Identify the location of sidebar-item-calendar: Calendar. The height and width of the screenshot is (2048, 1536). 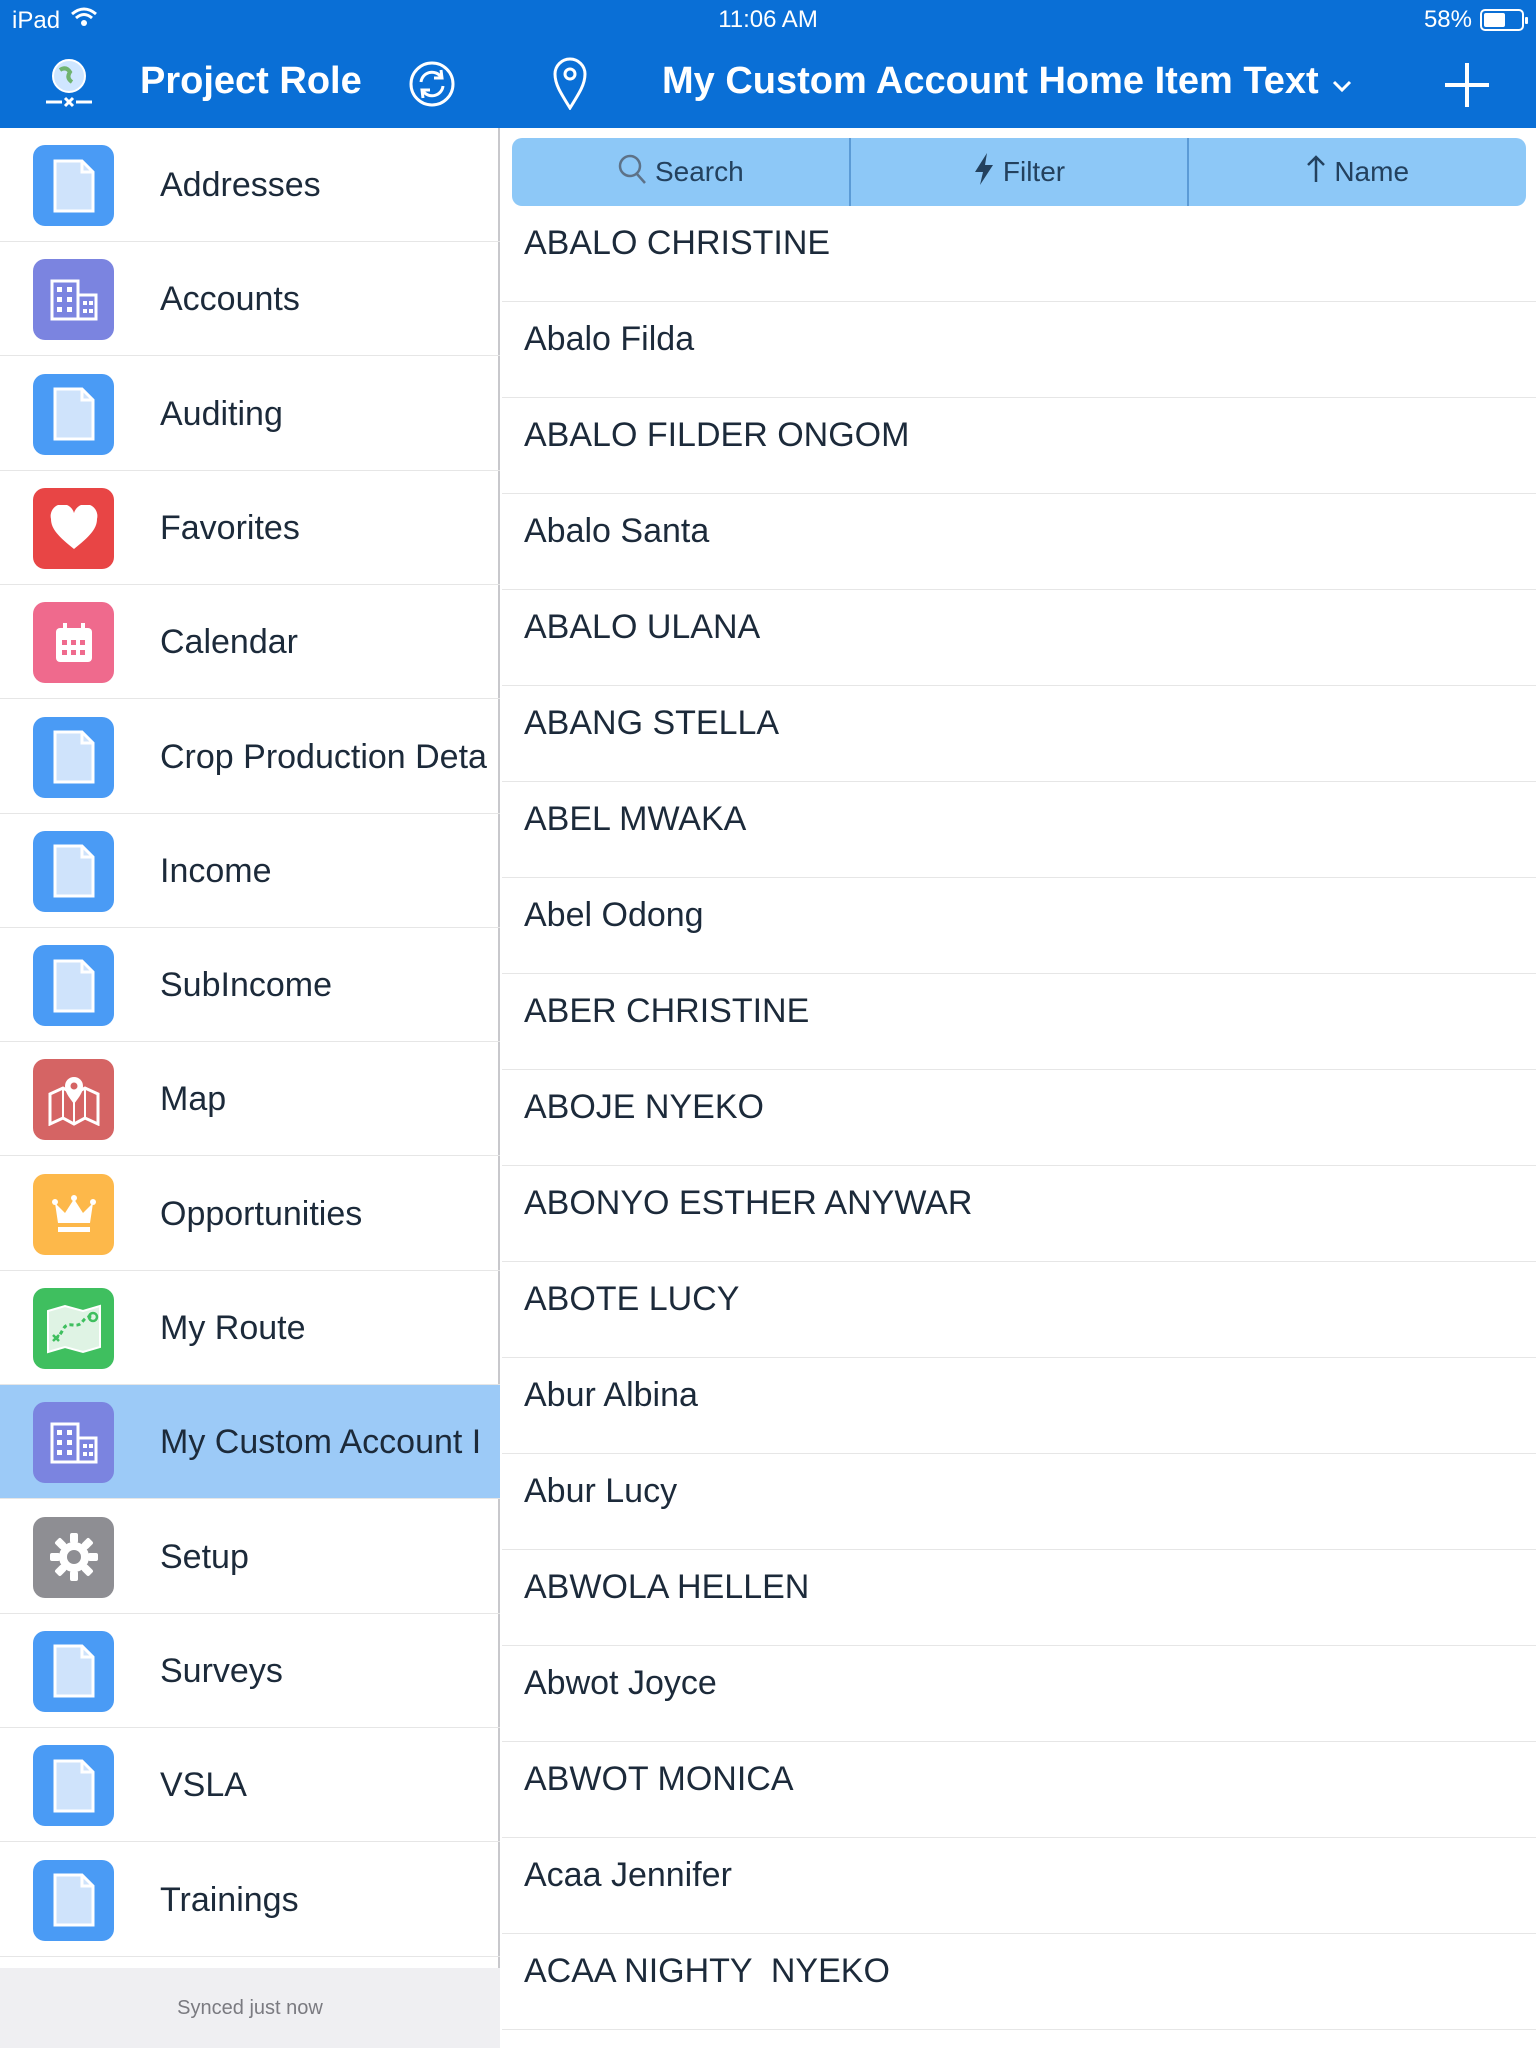
(250, 642).